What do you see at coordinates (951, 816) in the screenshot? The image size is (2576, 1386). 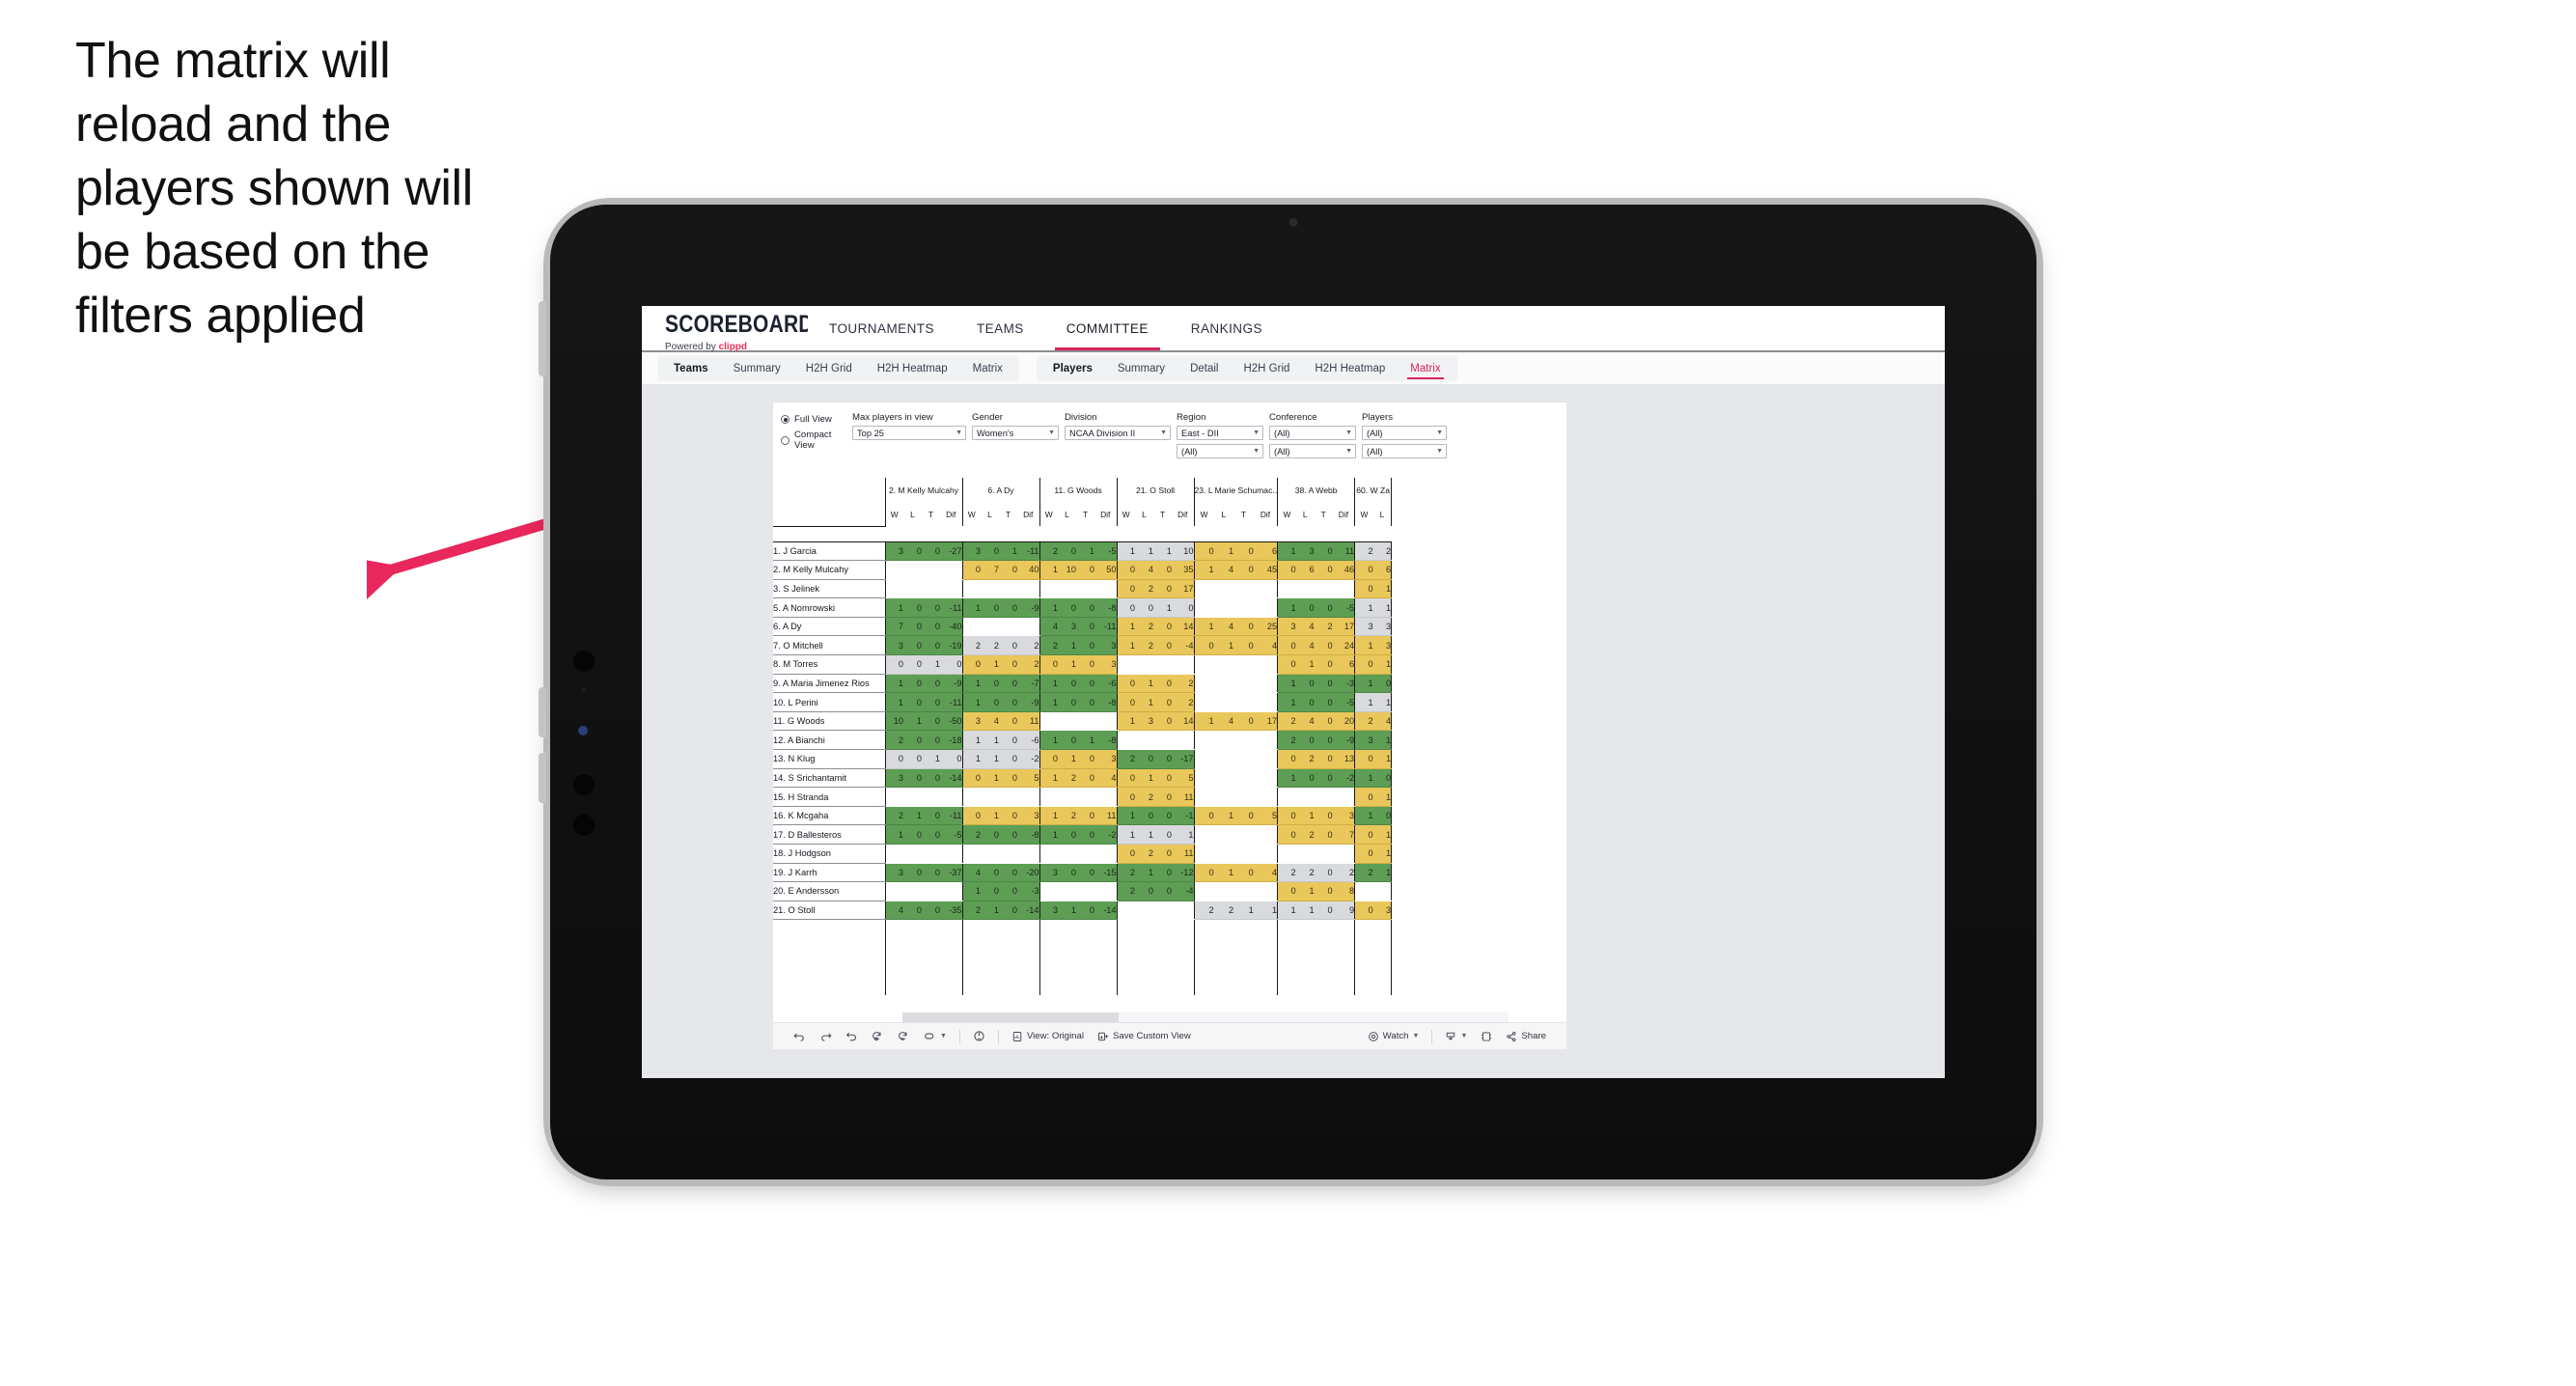 I see `matrix-cell: -11` at bounding box center [951, 816].